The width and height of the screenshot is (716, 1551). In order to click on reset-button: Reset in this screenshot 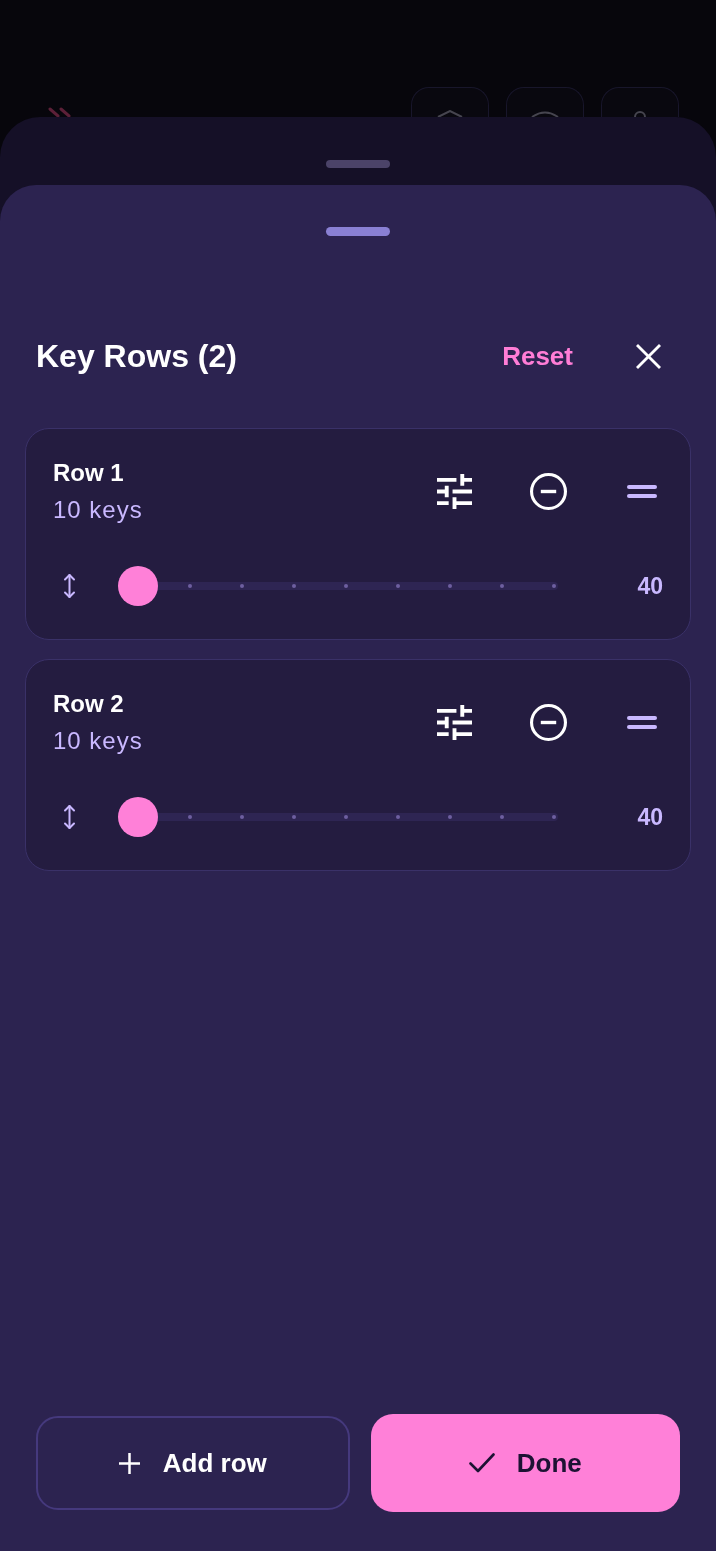, I will do `click(537, 356)`.